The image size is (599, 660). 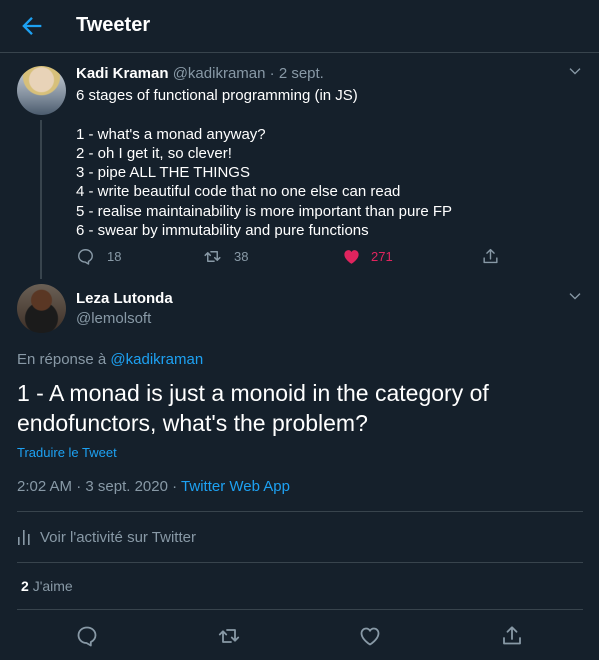 I want to click on source-link: Twitter Web App, so click(x=235, y=486).